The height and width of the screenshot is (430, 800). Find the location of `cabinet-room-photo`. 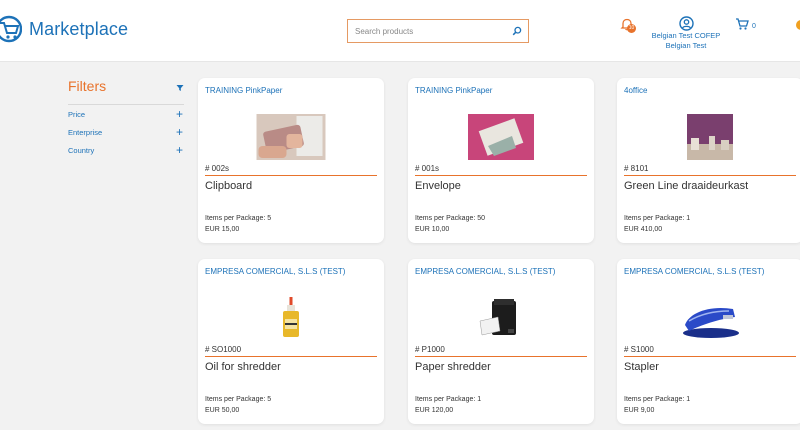

cabinet-room-photo is located at coordinates (710, 137).